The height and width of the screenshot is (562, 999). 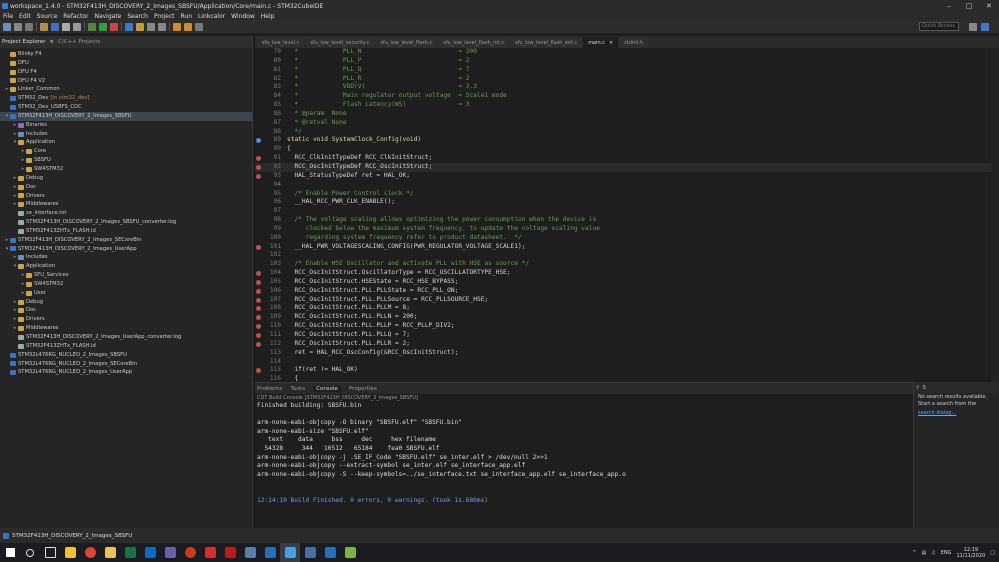 I want to click on menu-help: Help, so click(x=268, y=16).